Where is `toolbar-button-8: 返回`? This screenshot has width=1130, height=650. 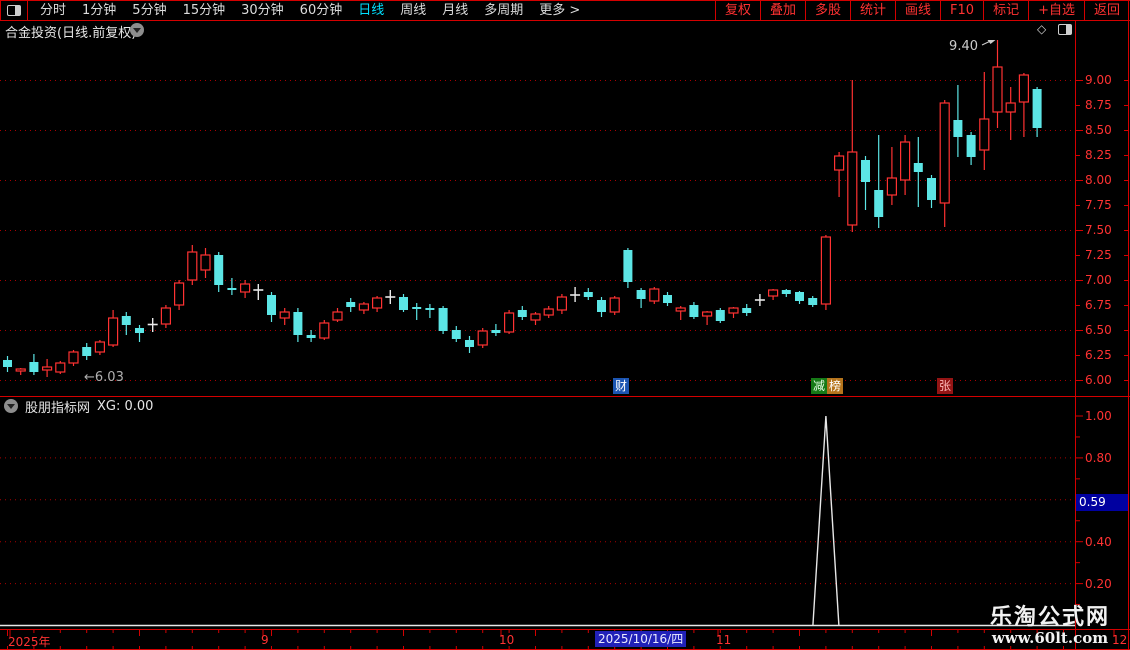
toolbar-button-8: 返回 is located at coordinates (1106, 10).